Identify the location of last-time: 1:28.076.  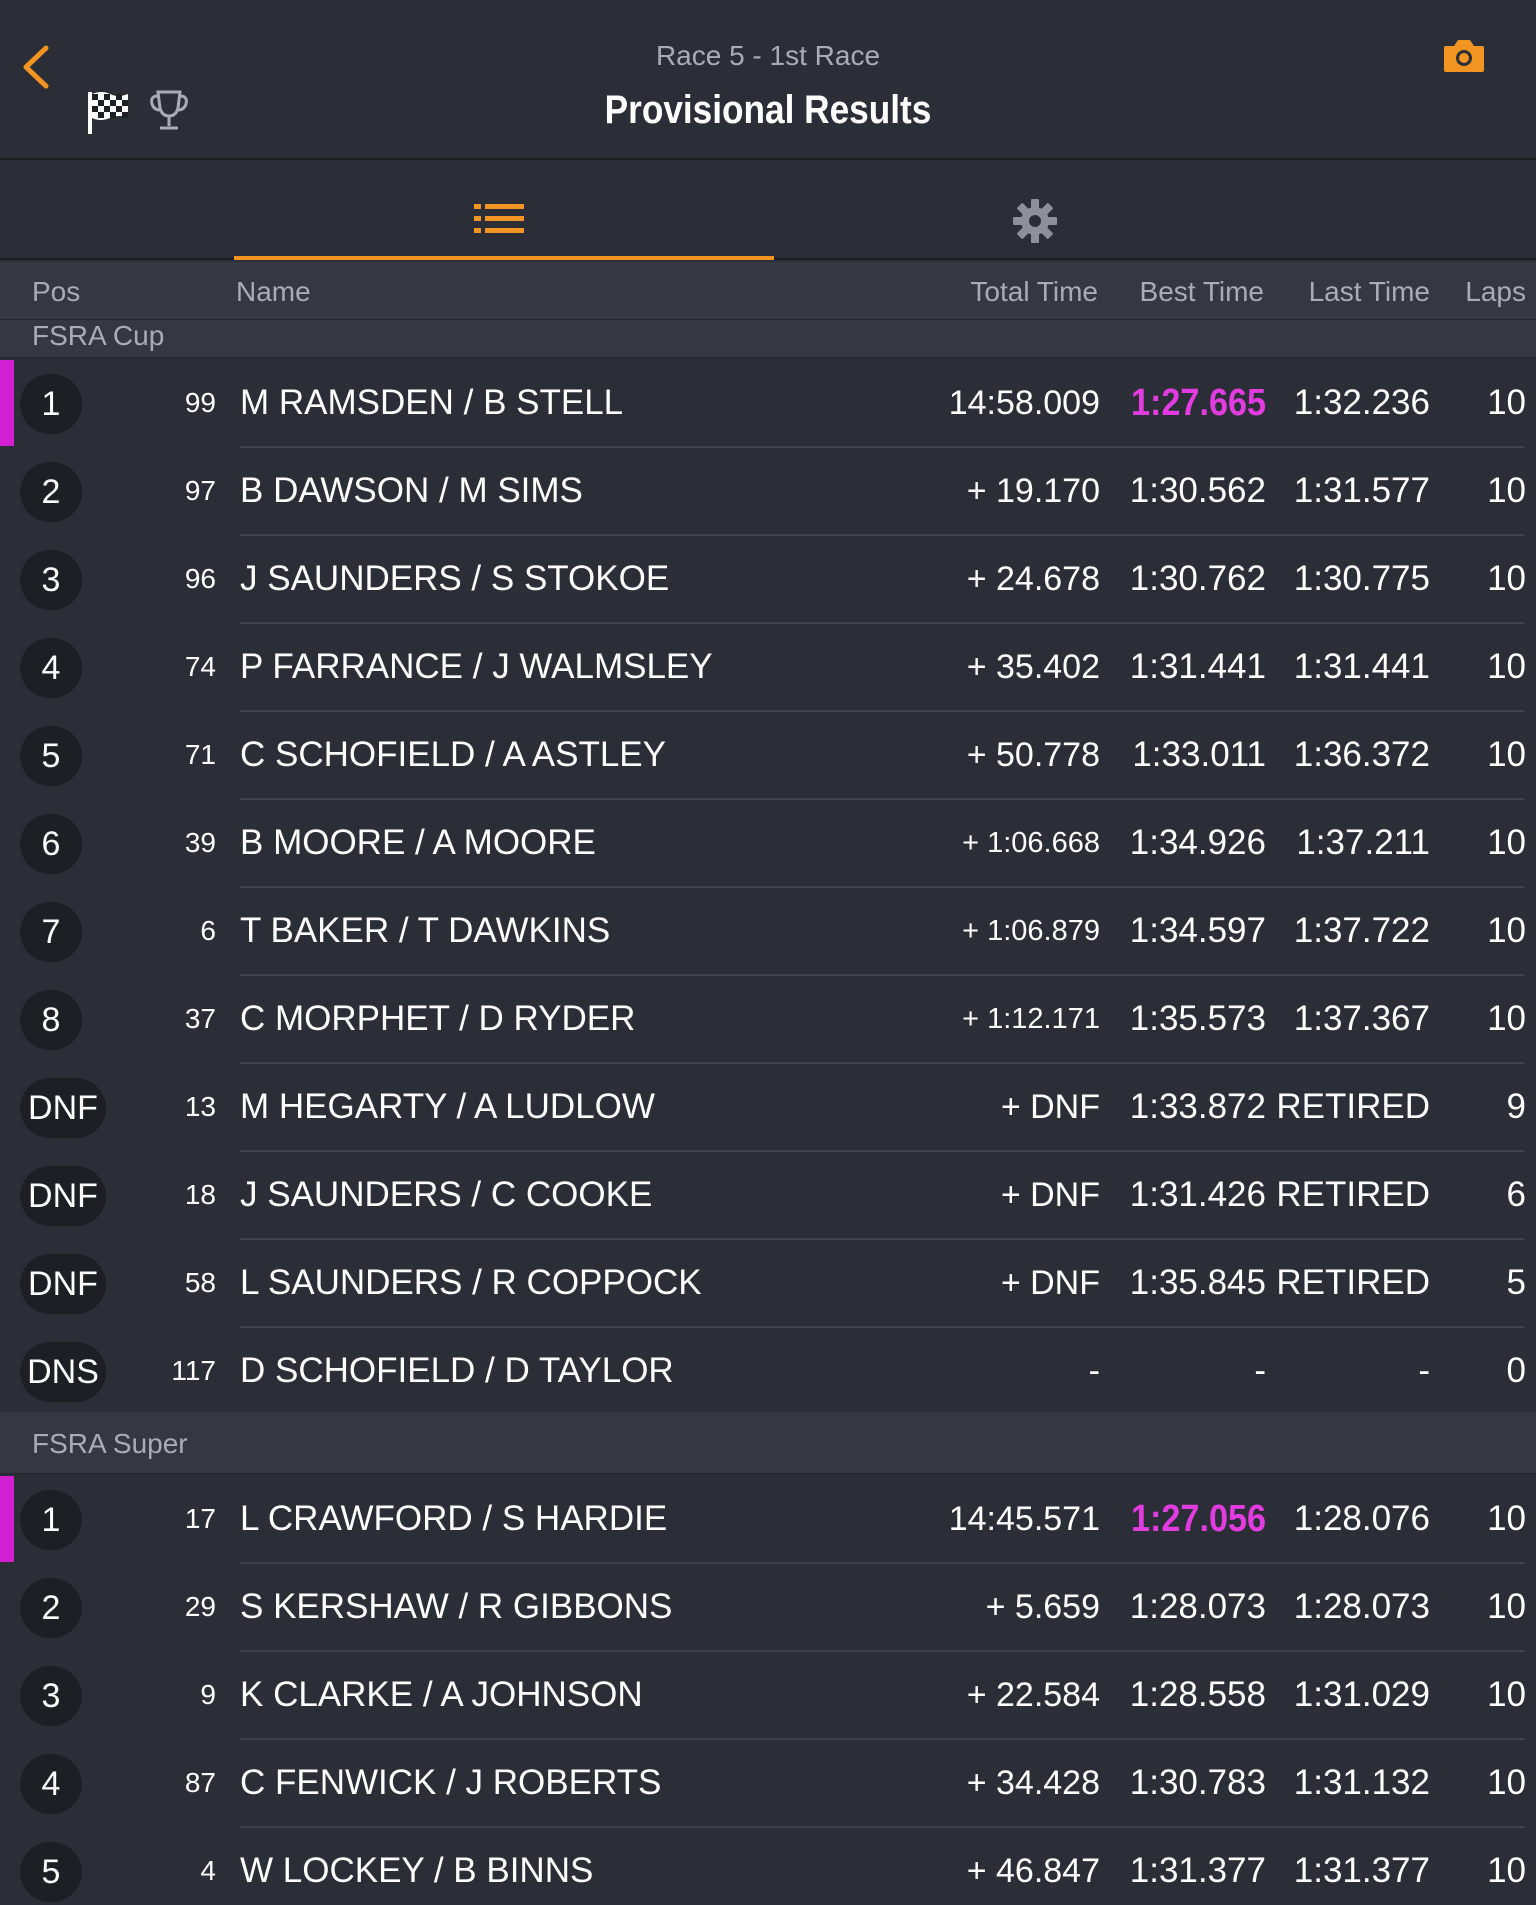
(1361, 1518).